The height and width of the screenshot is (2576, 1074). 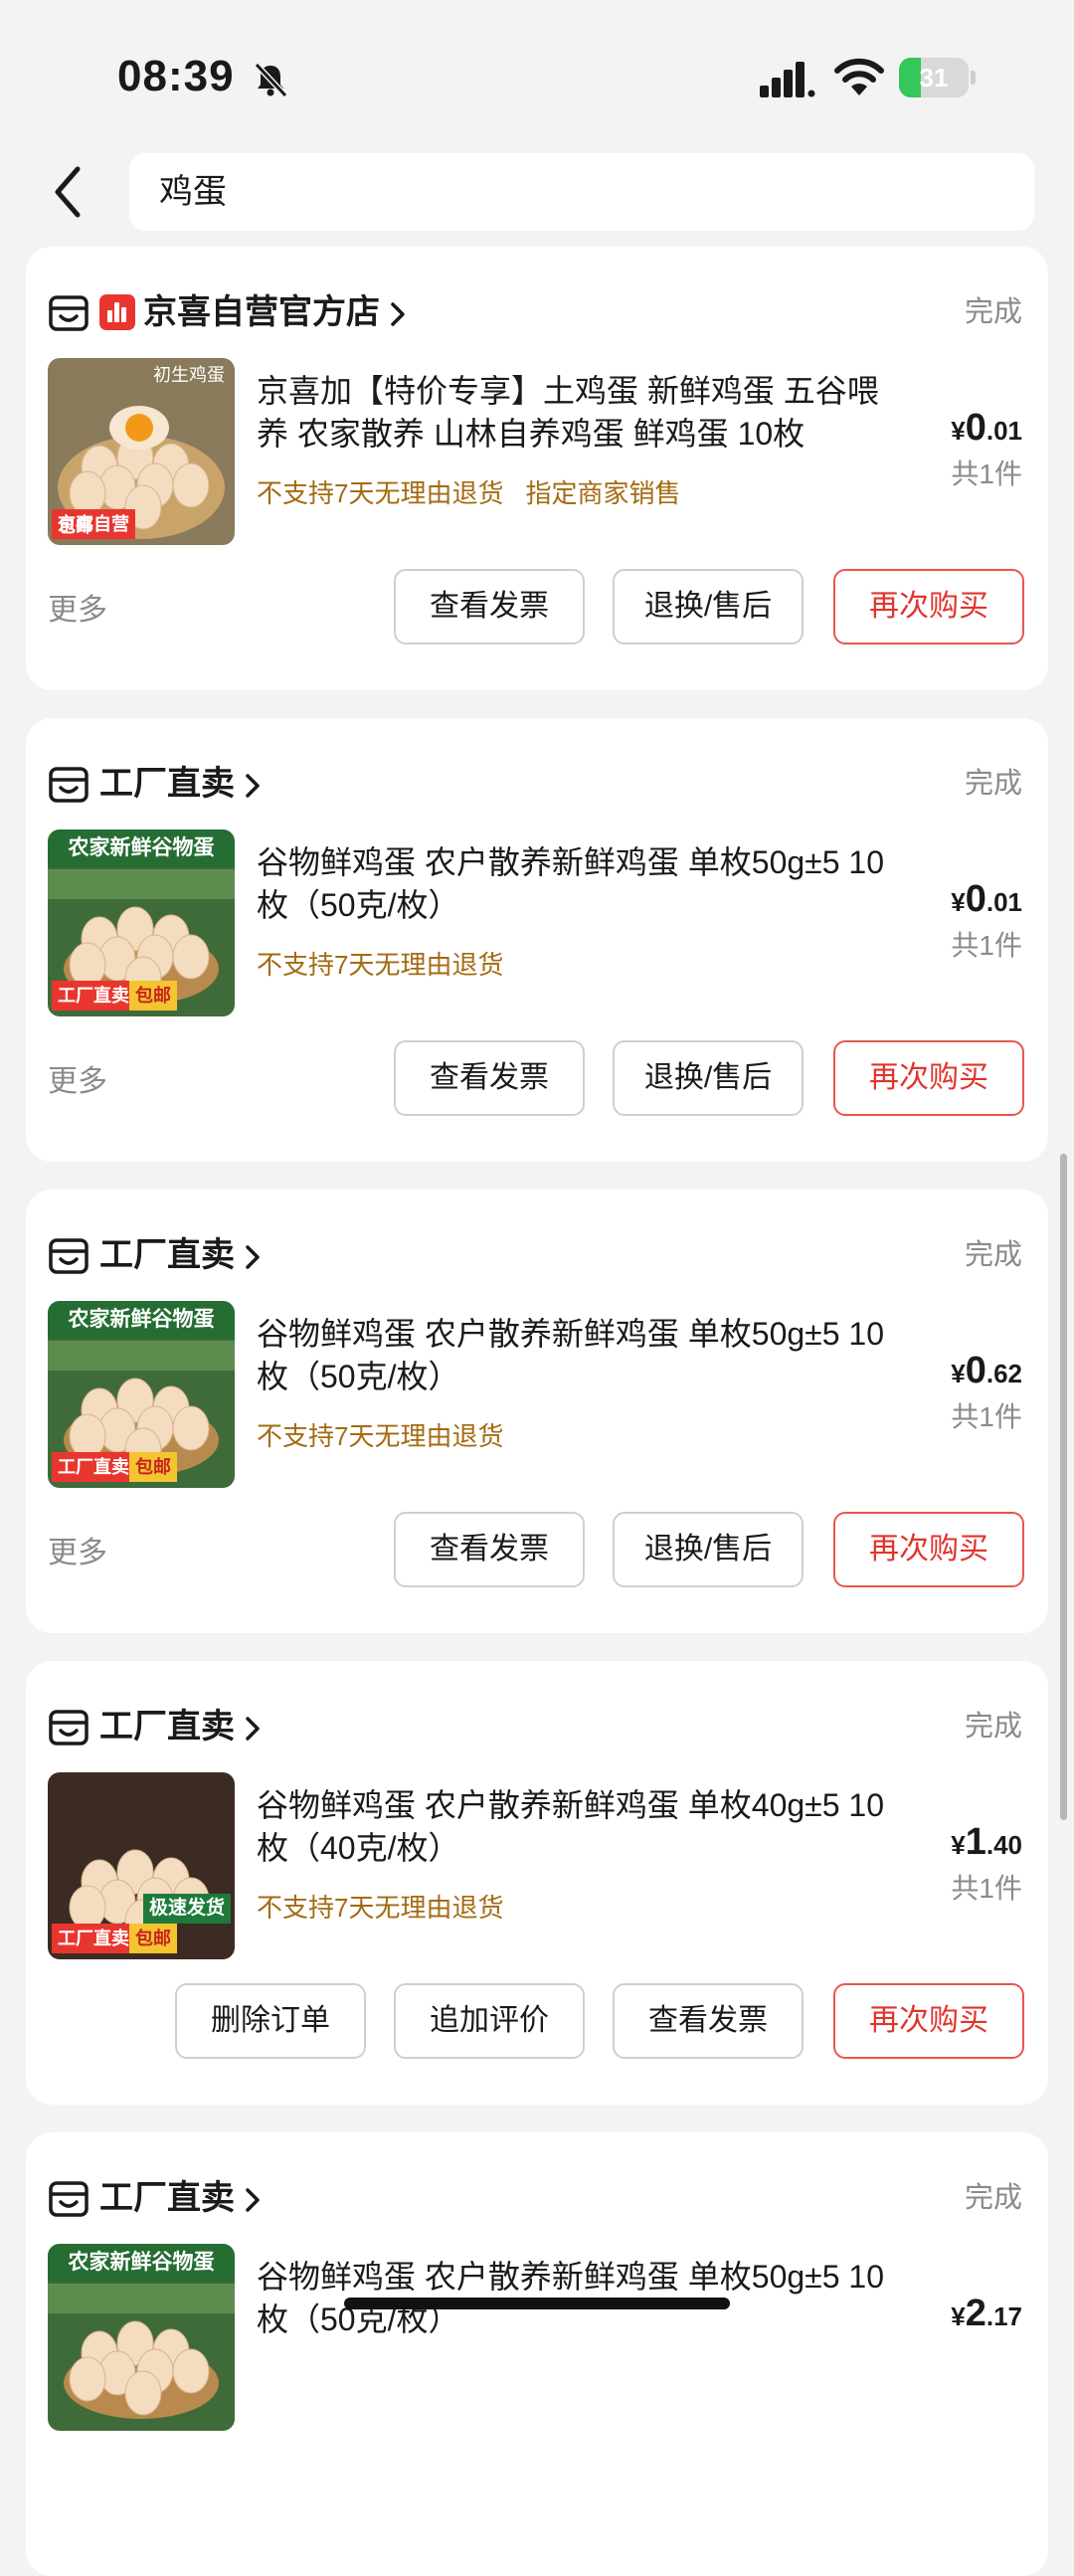 What do you see at coordinates (141, 1865) in the screenshot?
I see `product-thumbnail: 极速发货 工厂直卖 包邮` at bounding box center [141, 1865].